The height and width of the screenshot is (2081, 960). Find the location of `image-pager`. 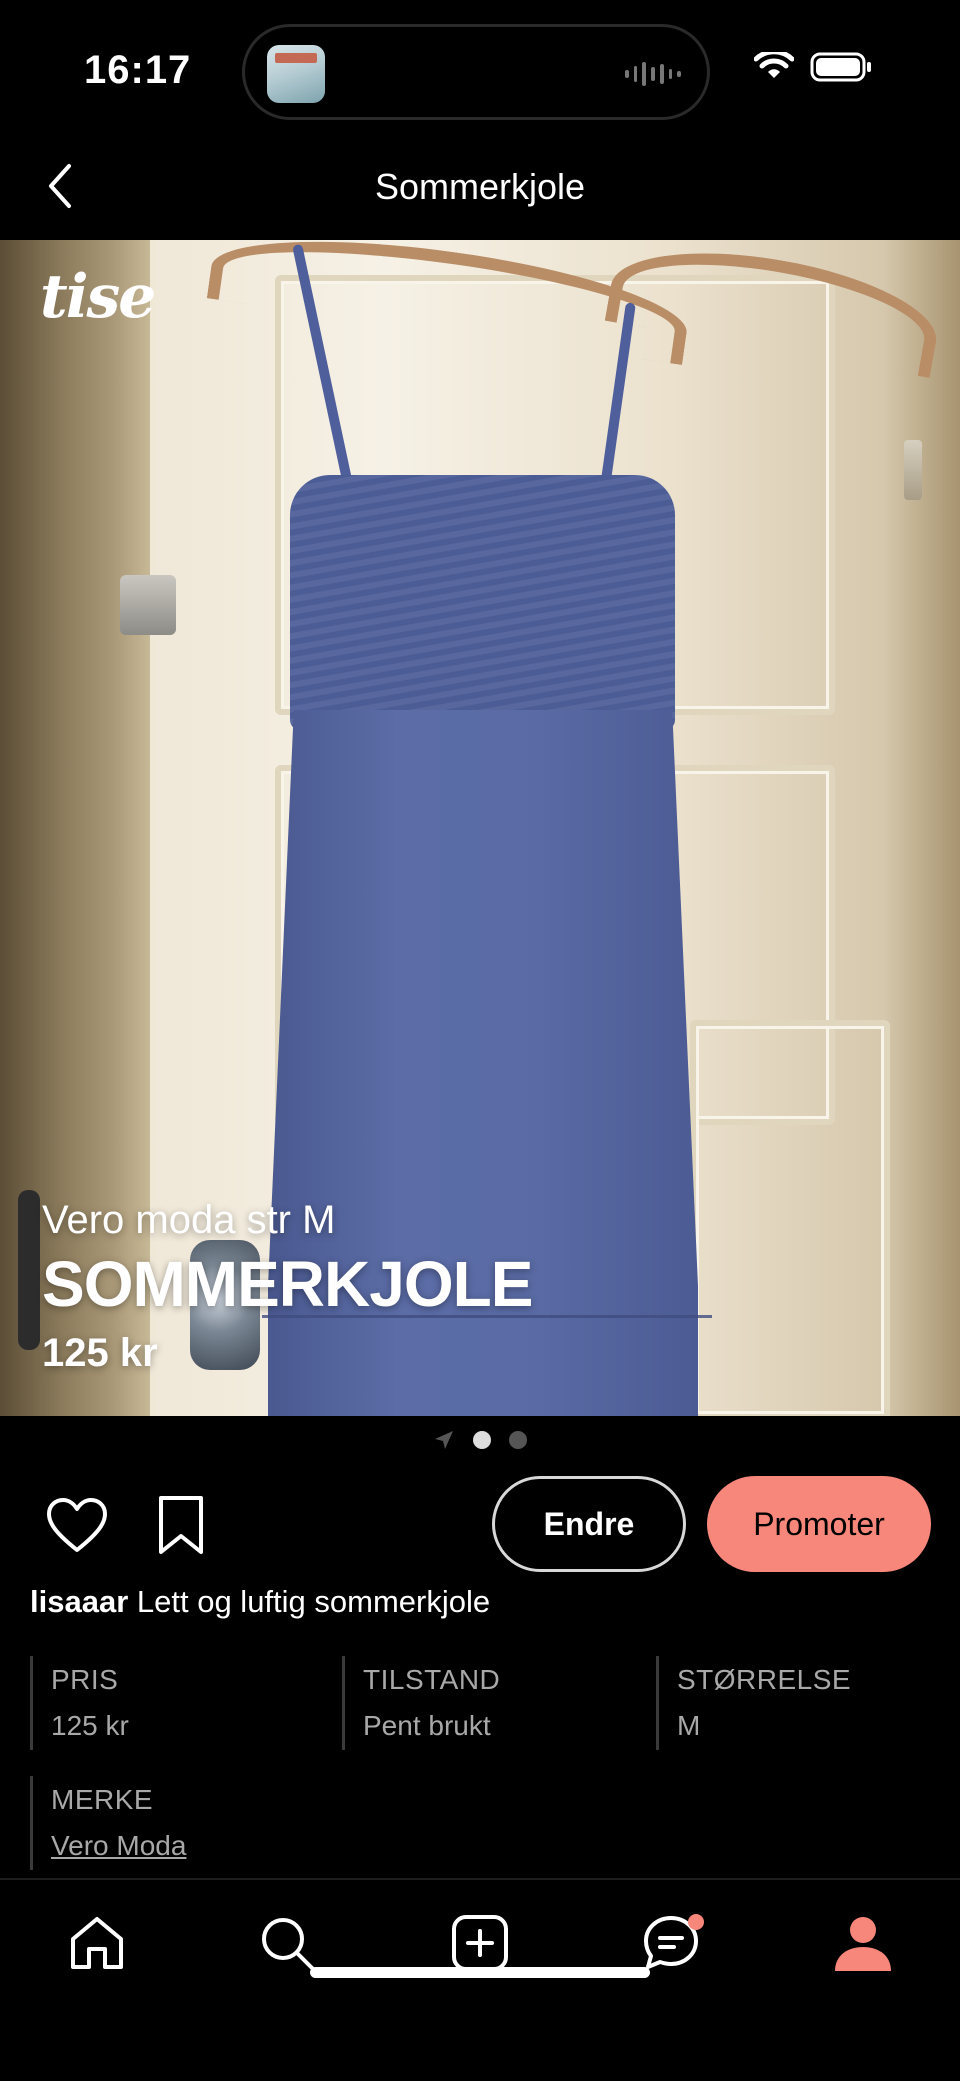

image-pager is located at coordinates (480, 1440).